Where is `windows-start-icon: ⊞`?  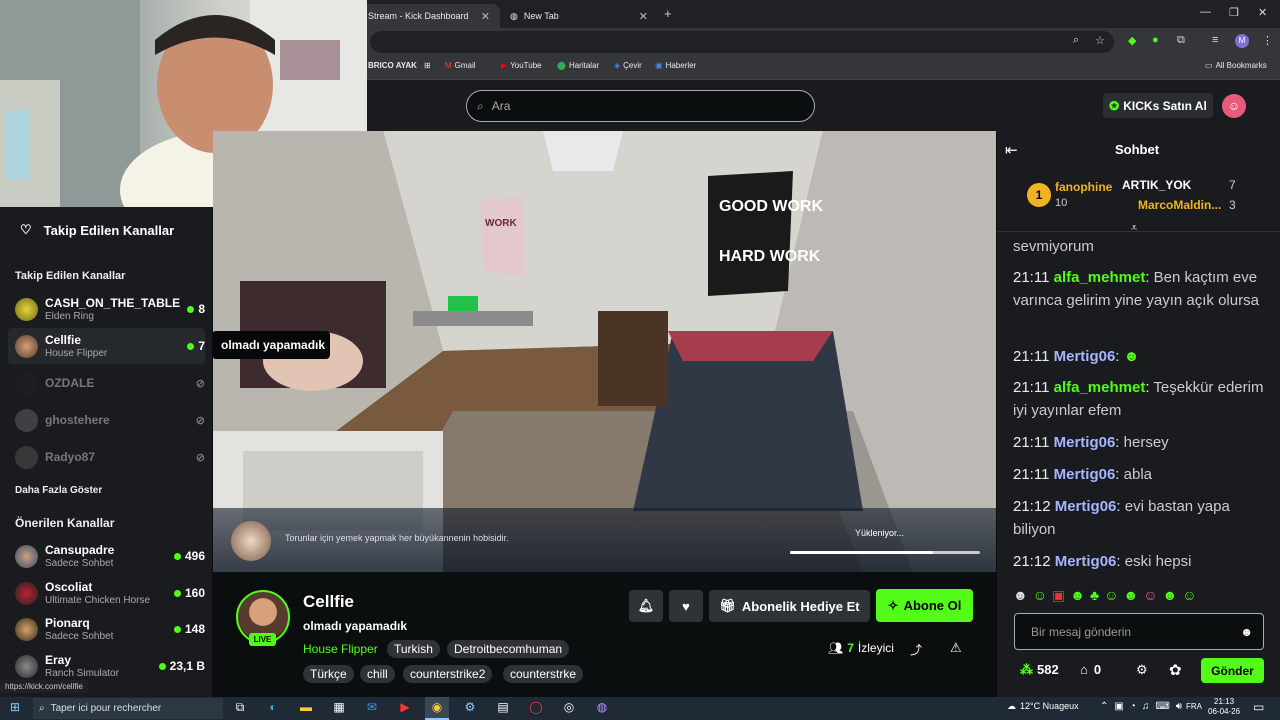
windows-start-icon: ⊞ is located at coordinates (15, 707).